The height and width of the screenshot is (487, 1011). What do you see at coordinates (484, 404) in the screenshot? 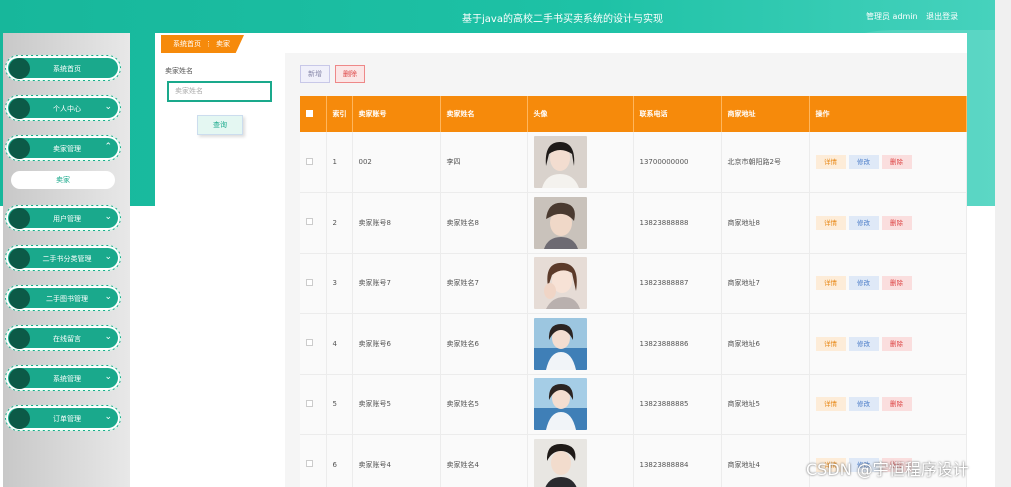
I see `cell-name: 卖家姓名5` at bounding box center [484, 404].